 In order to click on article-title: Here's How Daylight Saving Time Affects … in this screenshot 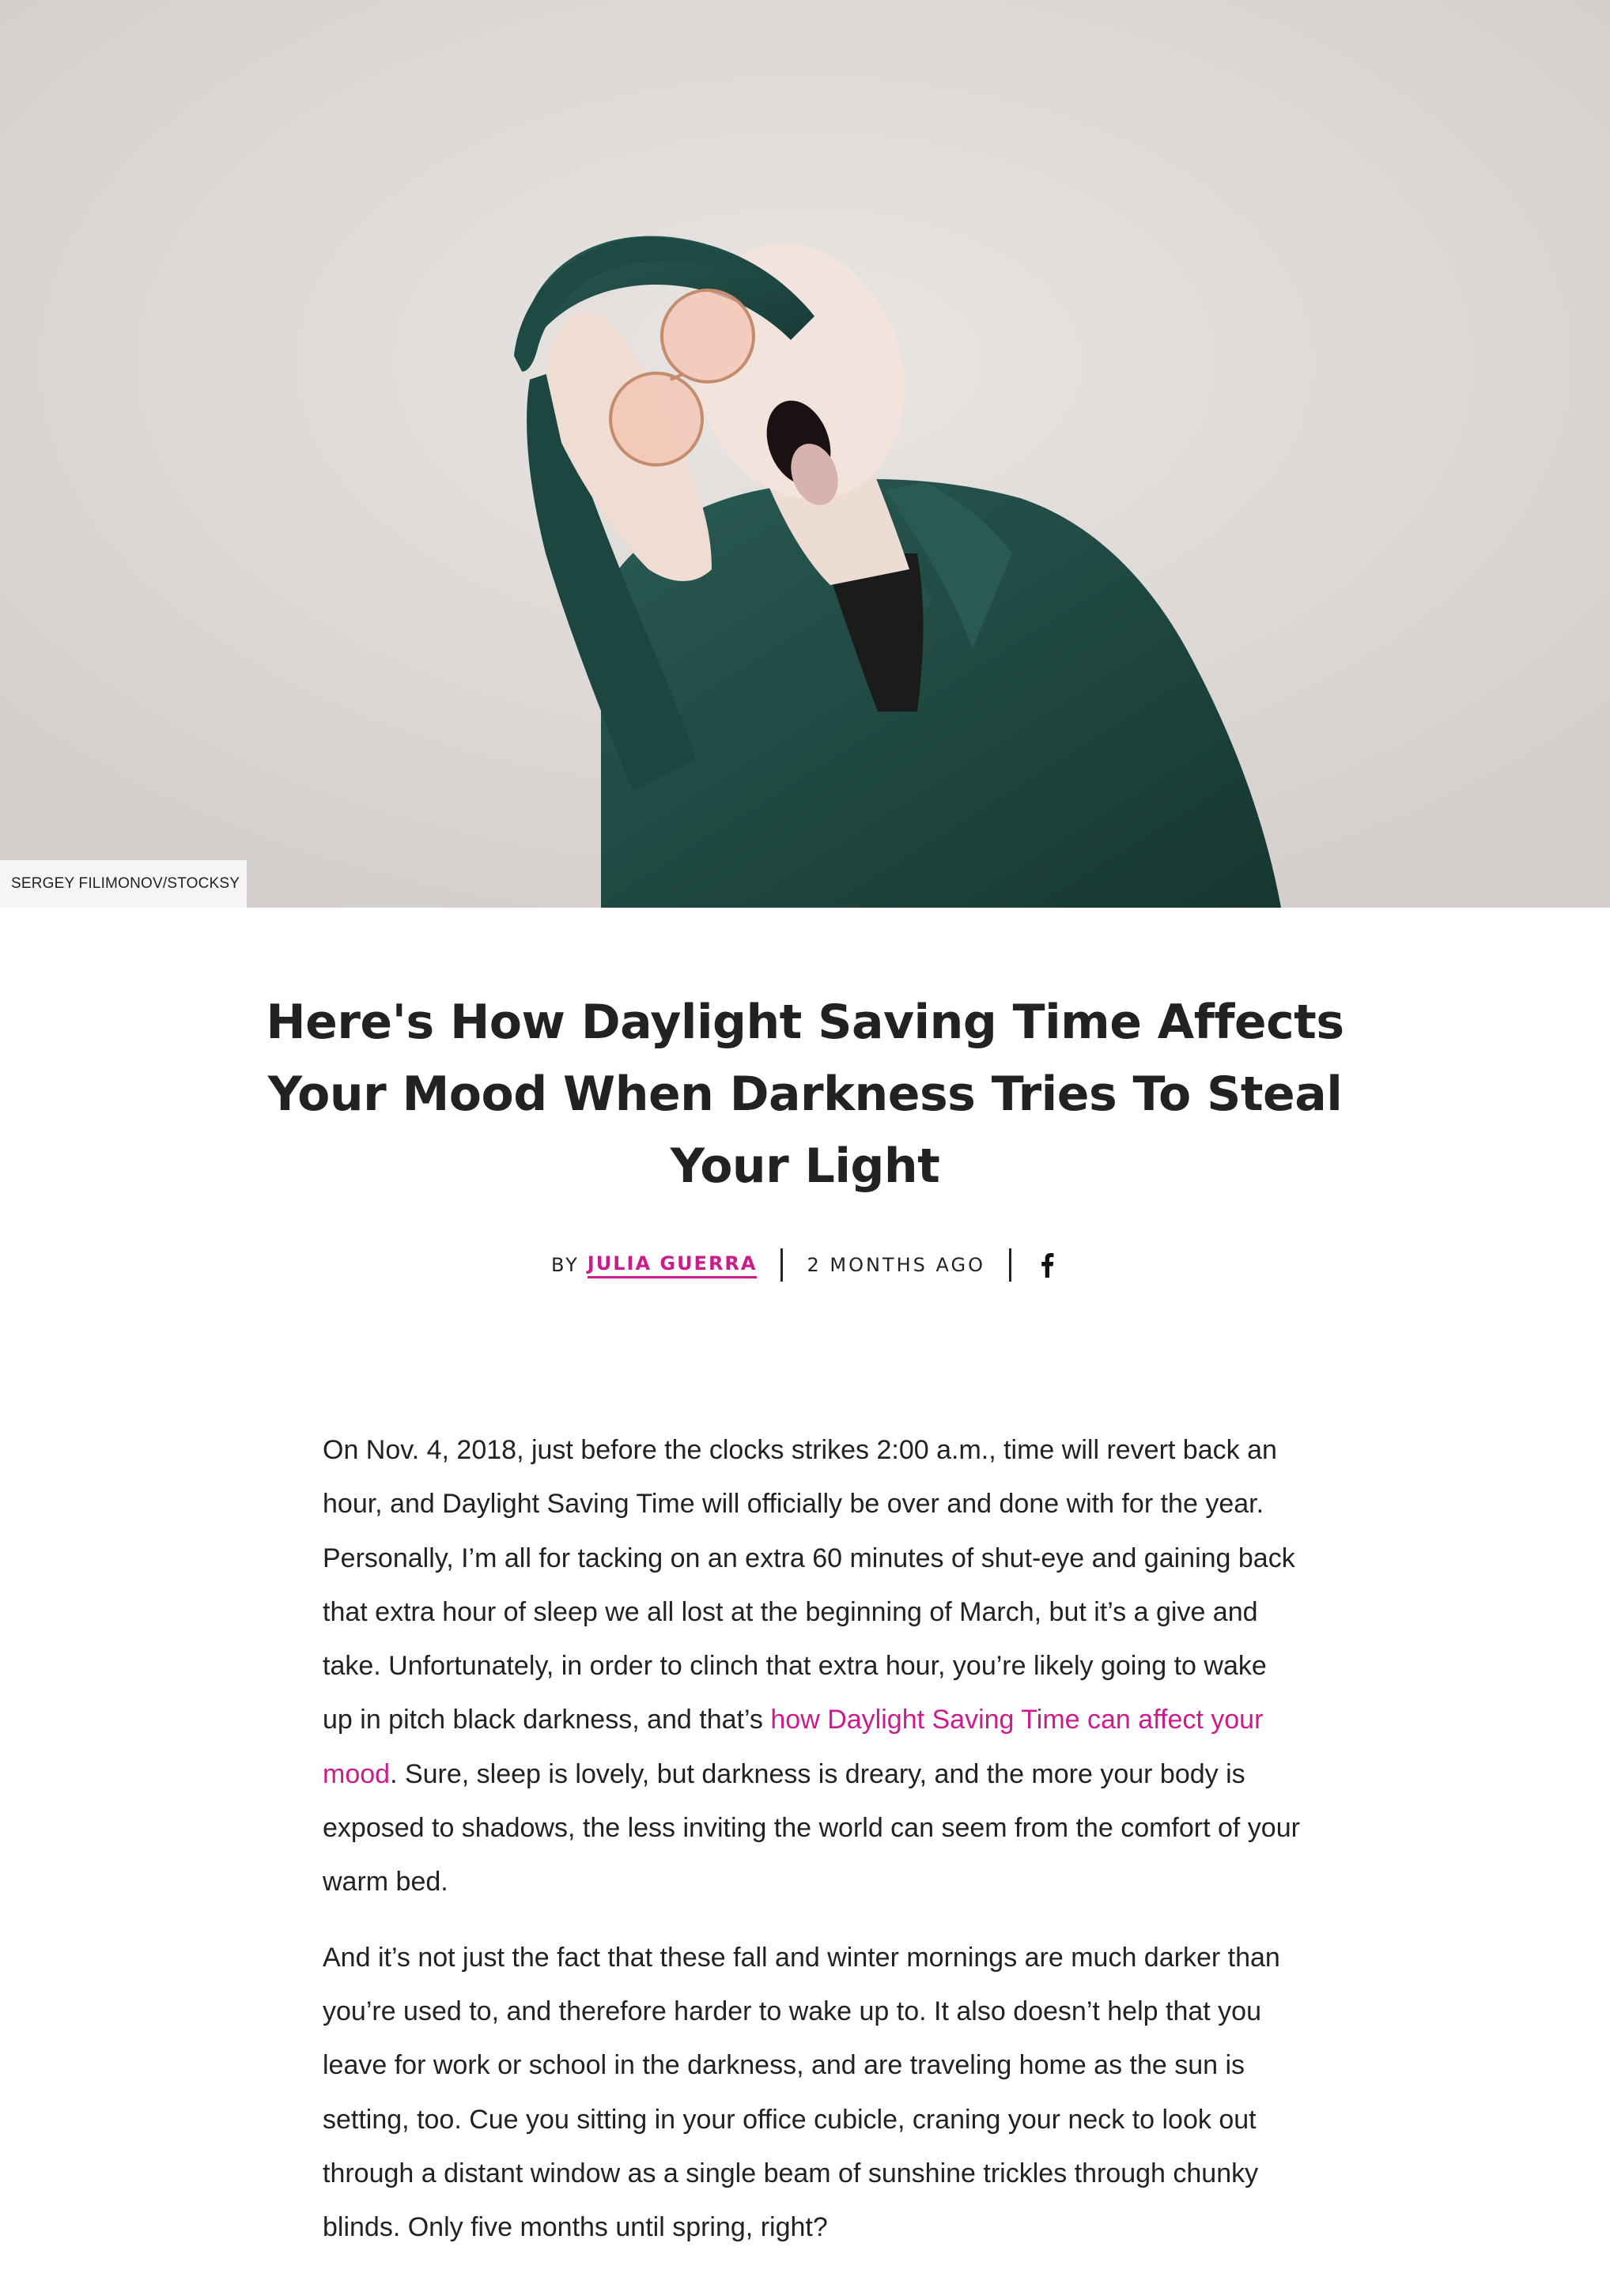, I will do `click(805, 1094)`.